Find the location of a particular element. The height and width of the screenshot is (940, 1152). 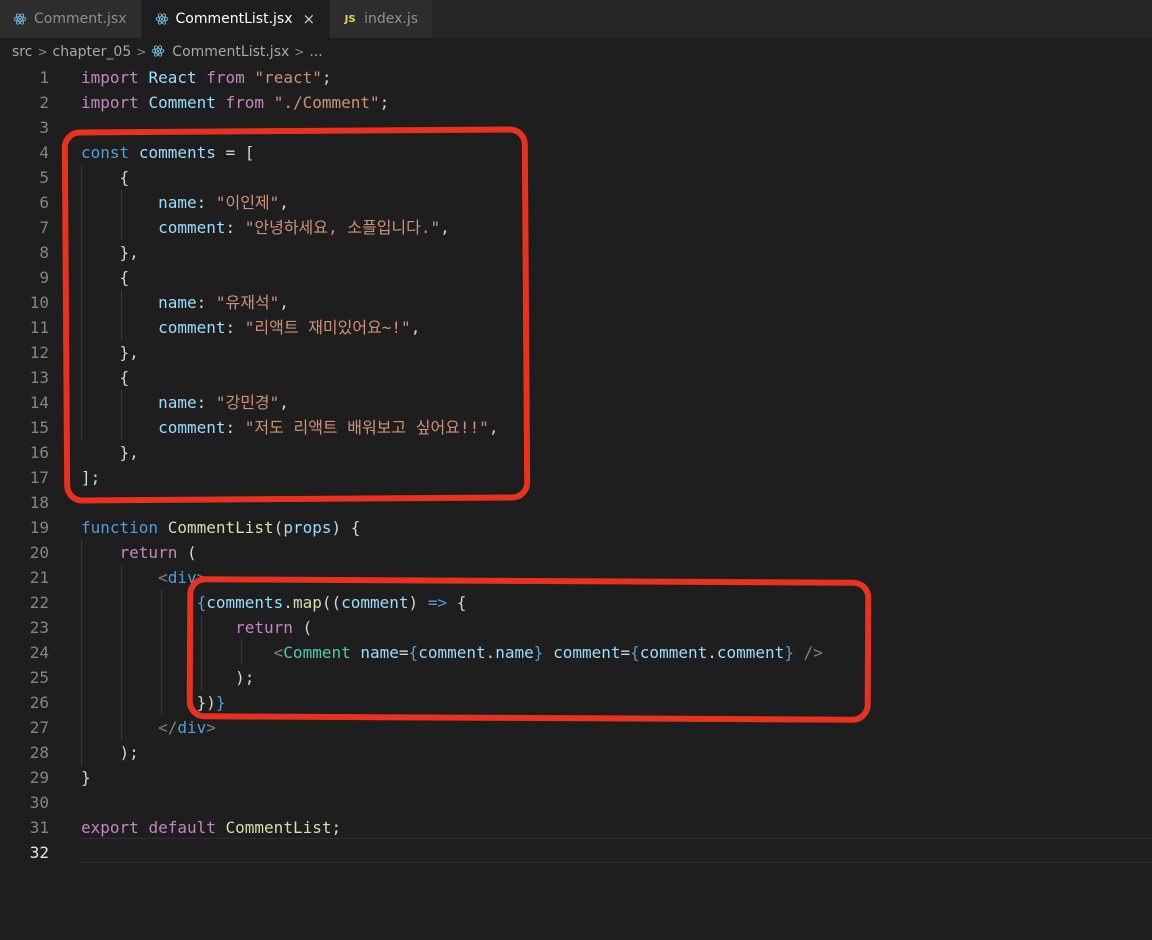

line-number: 6 is located at coordinates (44, 202).